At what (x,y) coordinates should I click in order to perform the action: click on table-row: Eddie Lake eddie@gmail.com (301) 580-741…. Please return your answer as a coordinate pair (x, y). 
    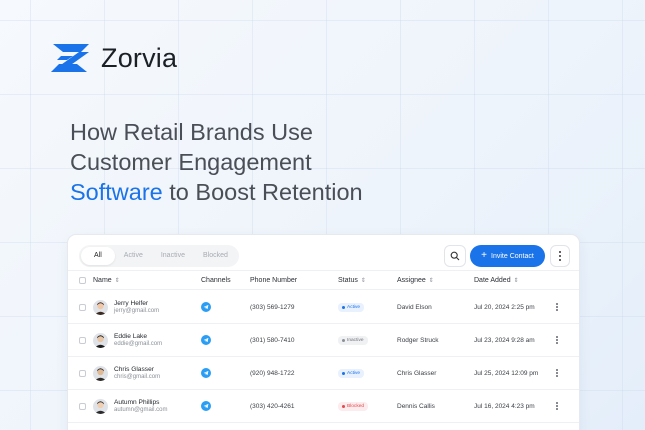
    Looking at the image, I should click on (323, 340).